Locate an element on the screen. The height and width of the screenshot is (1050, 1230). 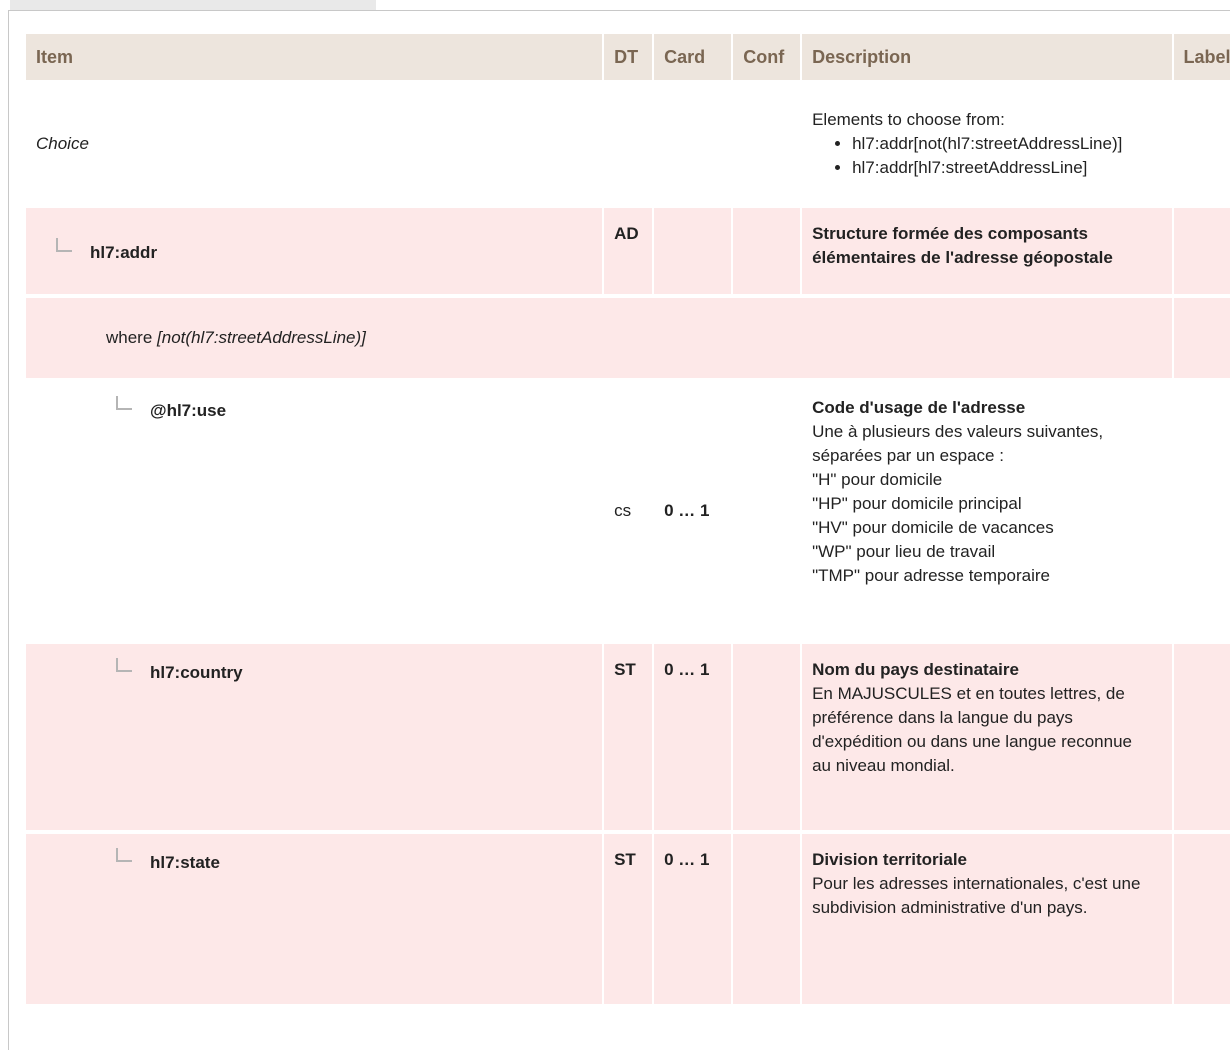
header-row: Item DT Card Conf Description Label is located at coordinates (628, 57).